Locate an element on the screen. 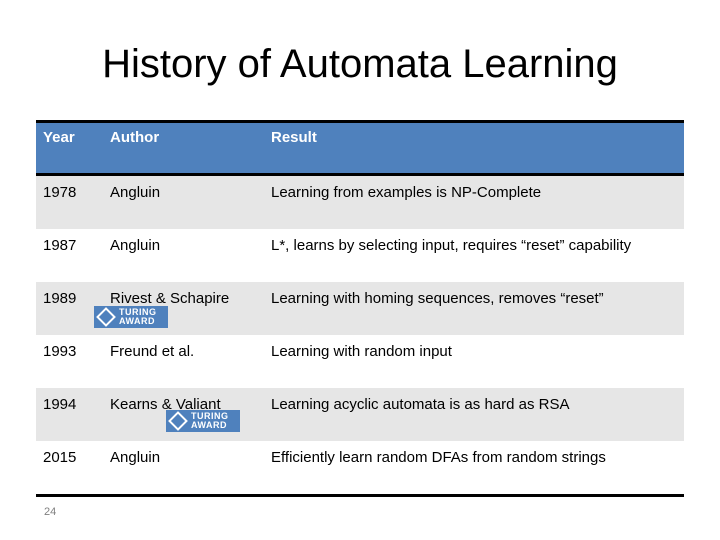 This screenshot has height=540, width=720. header-result: Result is located at coordinates (294, 137).